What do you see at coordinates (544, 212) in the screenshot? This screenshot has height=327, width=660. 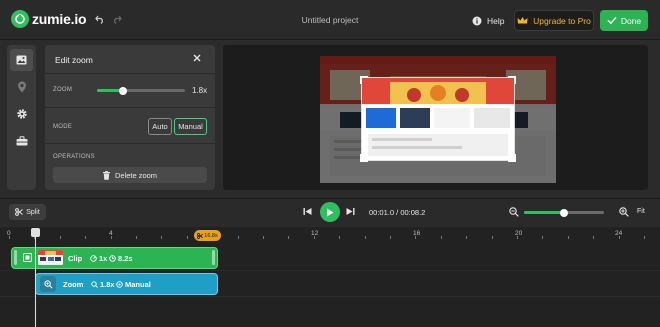 I see `timeline-zoom-fill` at bounding box center [544, 212].